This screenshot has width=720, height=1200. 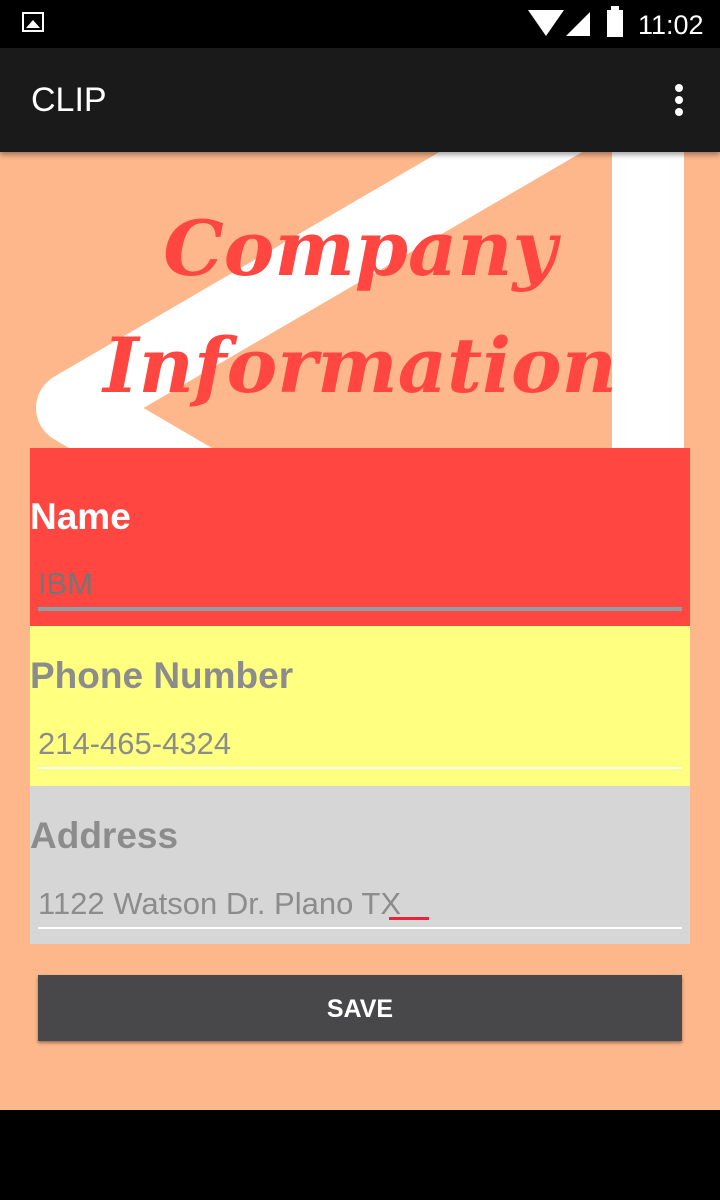 I want to click on save-button: SAVE, so click(x=360, y=1008).